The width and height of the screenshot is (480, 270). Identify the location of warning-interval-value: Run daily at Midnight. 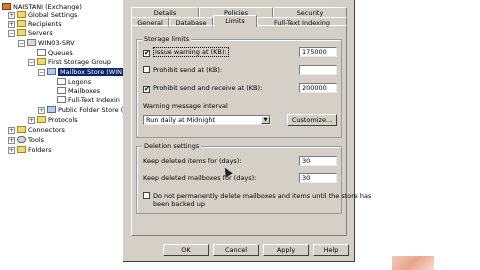
(181, 120).